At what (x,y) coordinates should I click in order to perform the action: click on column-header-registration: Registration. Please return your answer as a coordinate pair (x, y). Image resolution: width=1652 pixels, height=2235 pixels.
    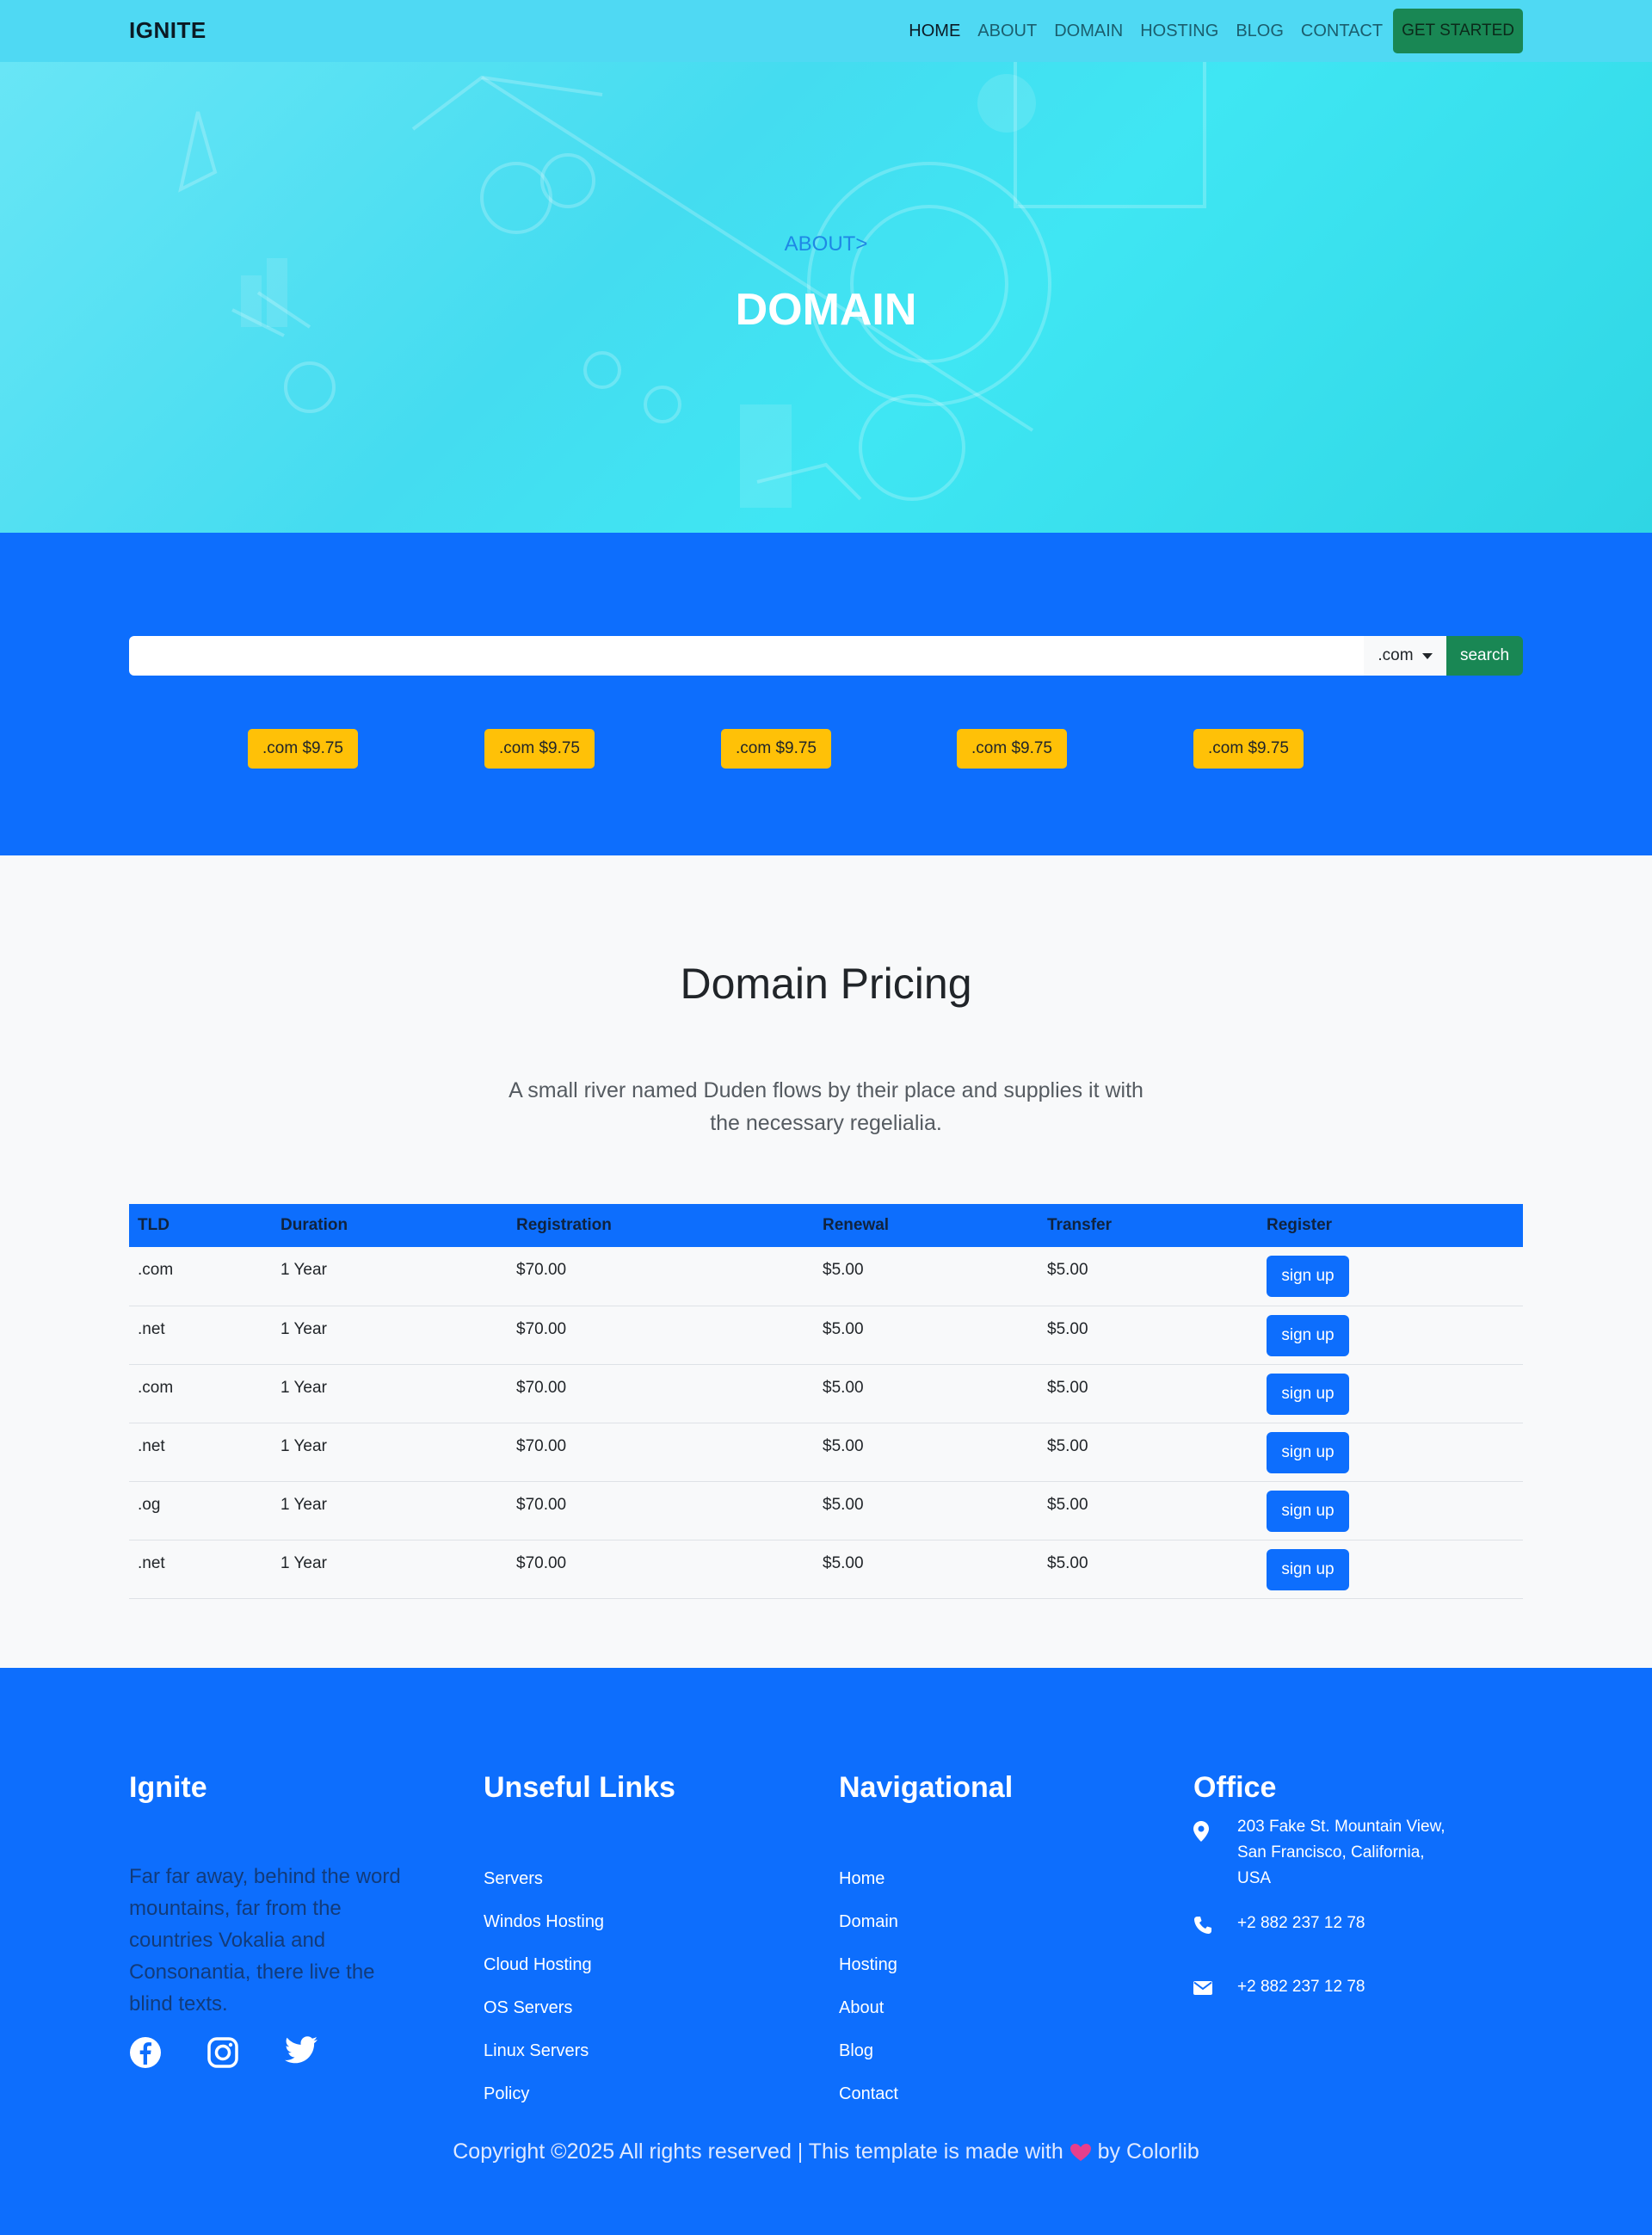
    Looking at the image, I should click on (661, 1225).